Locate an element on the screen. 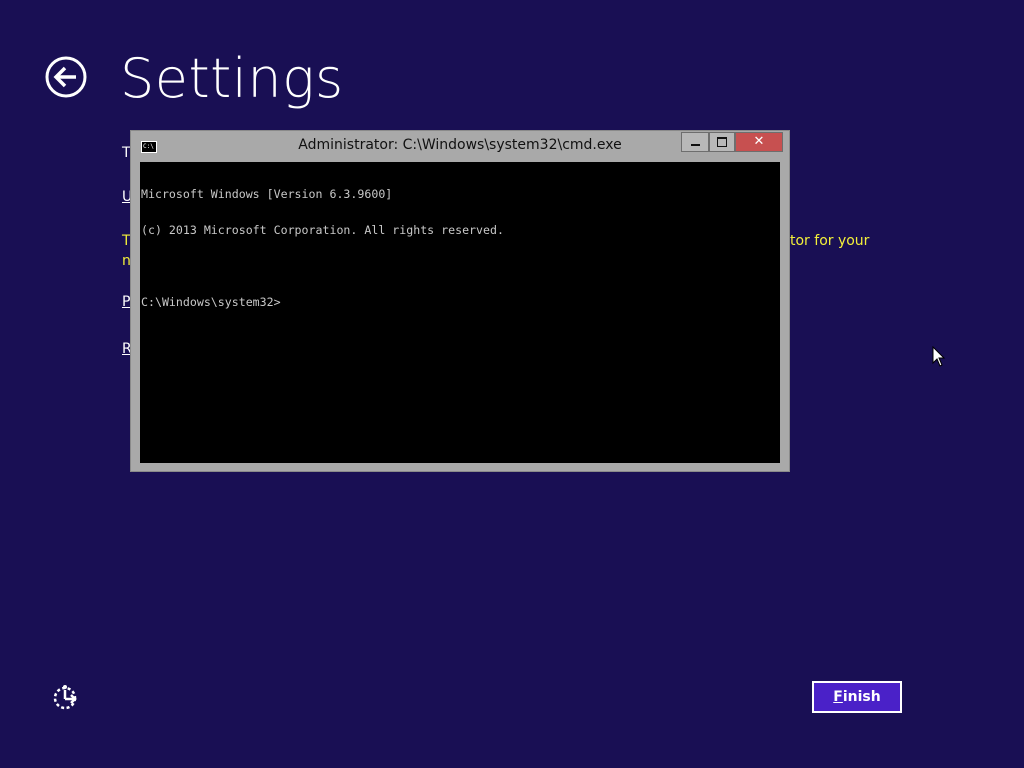 This screenshot has height=768, width=1024. maximize-button is located at coordinates (722, 142).